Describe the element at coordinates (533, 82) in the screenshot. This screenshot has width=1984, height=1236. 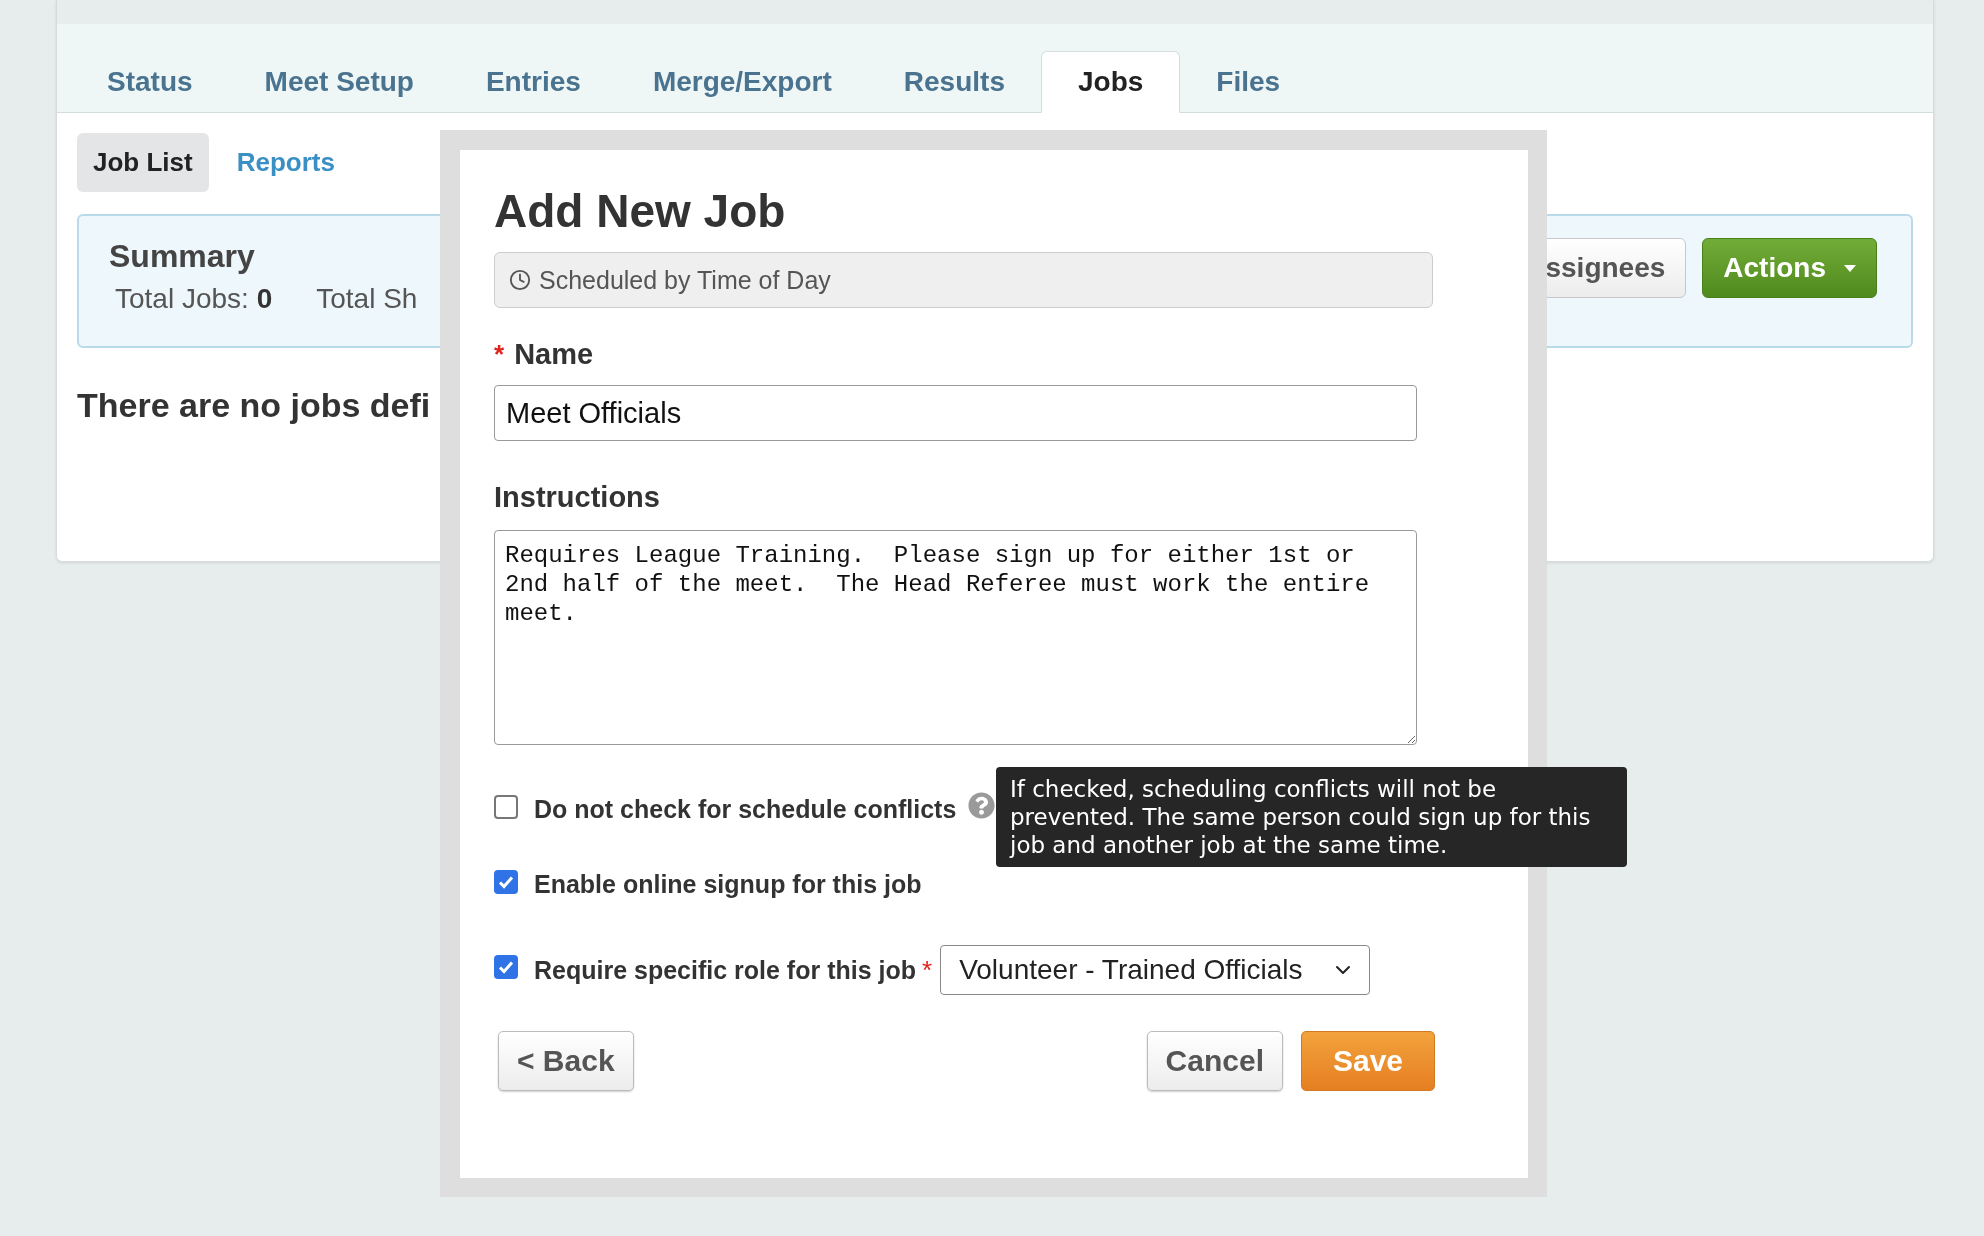
I see `nav-tab: Entries` at that location.